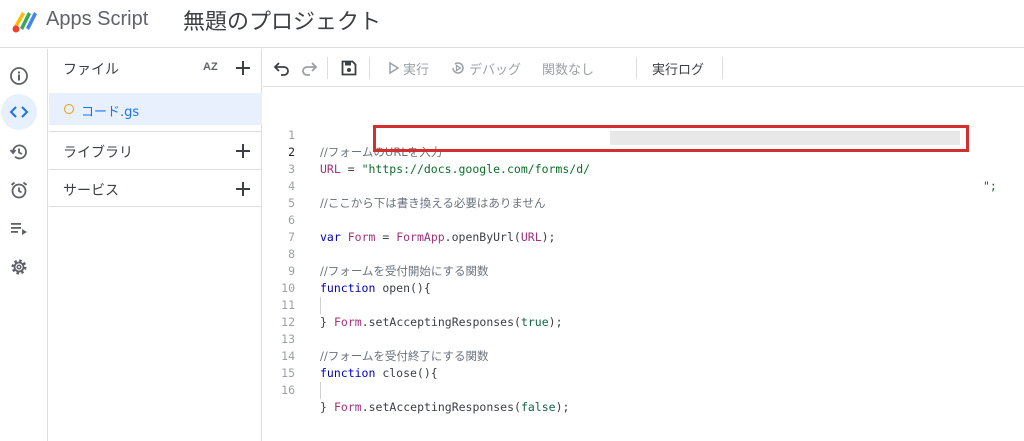 The image size is (1024, 441). I want to click on editor-toolbar: 実行 デバッグ 関数なし 実行ログ, so click(643, 68).